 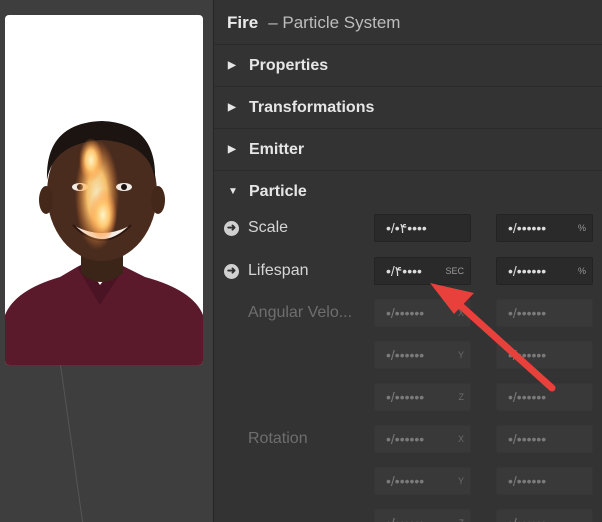 I want to click on rotation-y-variance-field: •/••••••, so click(x=544, y=481).